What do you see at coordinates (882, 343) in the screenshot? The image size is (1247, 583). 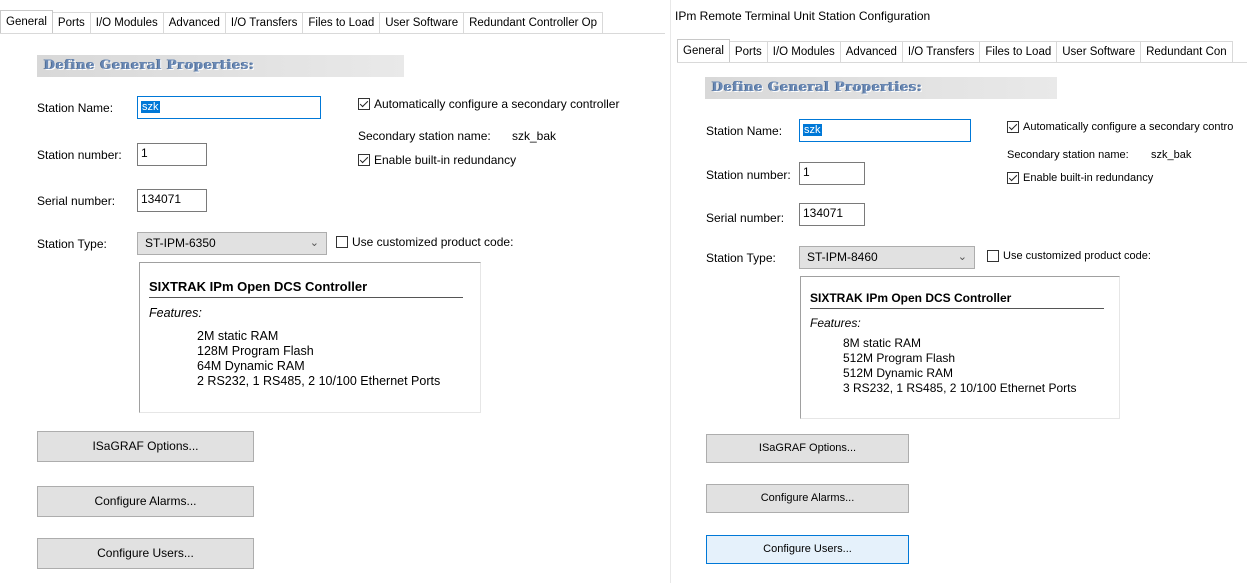 I see `feature-item: 8M static RAM` at bounding box center [882, 343].